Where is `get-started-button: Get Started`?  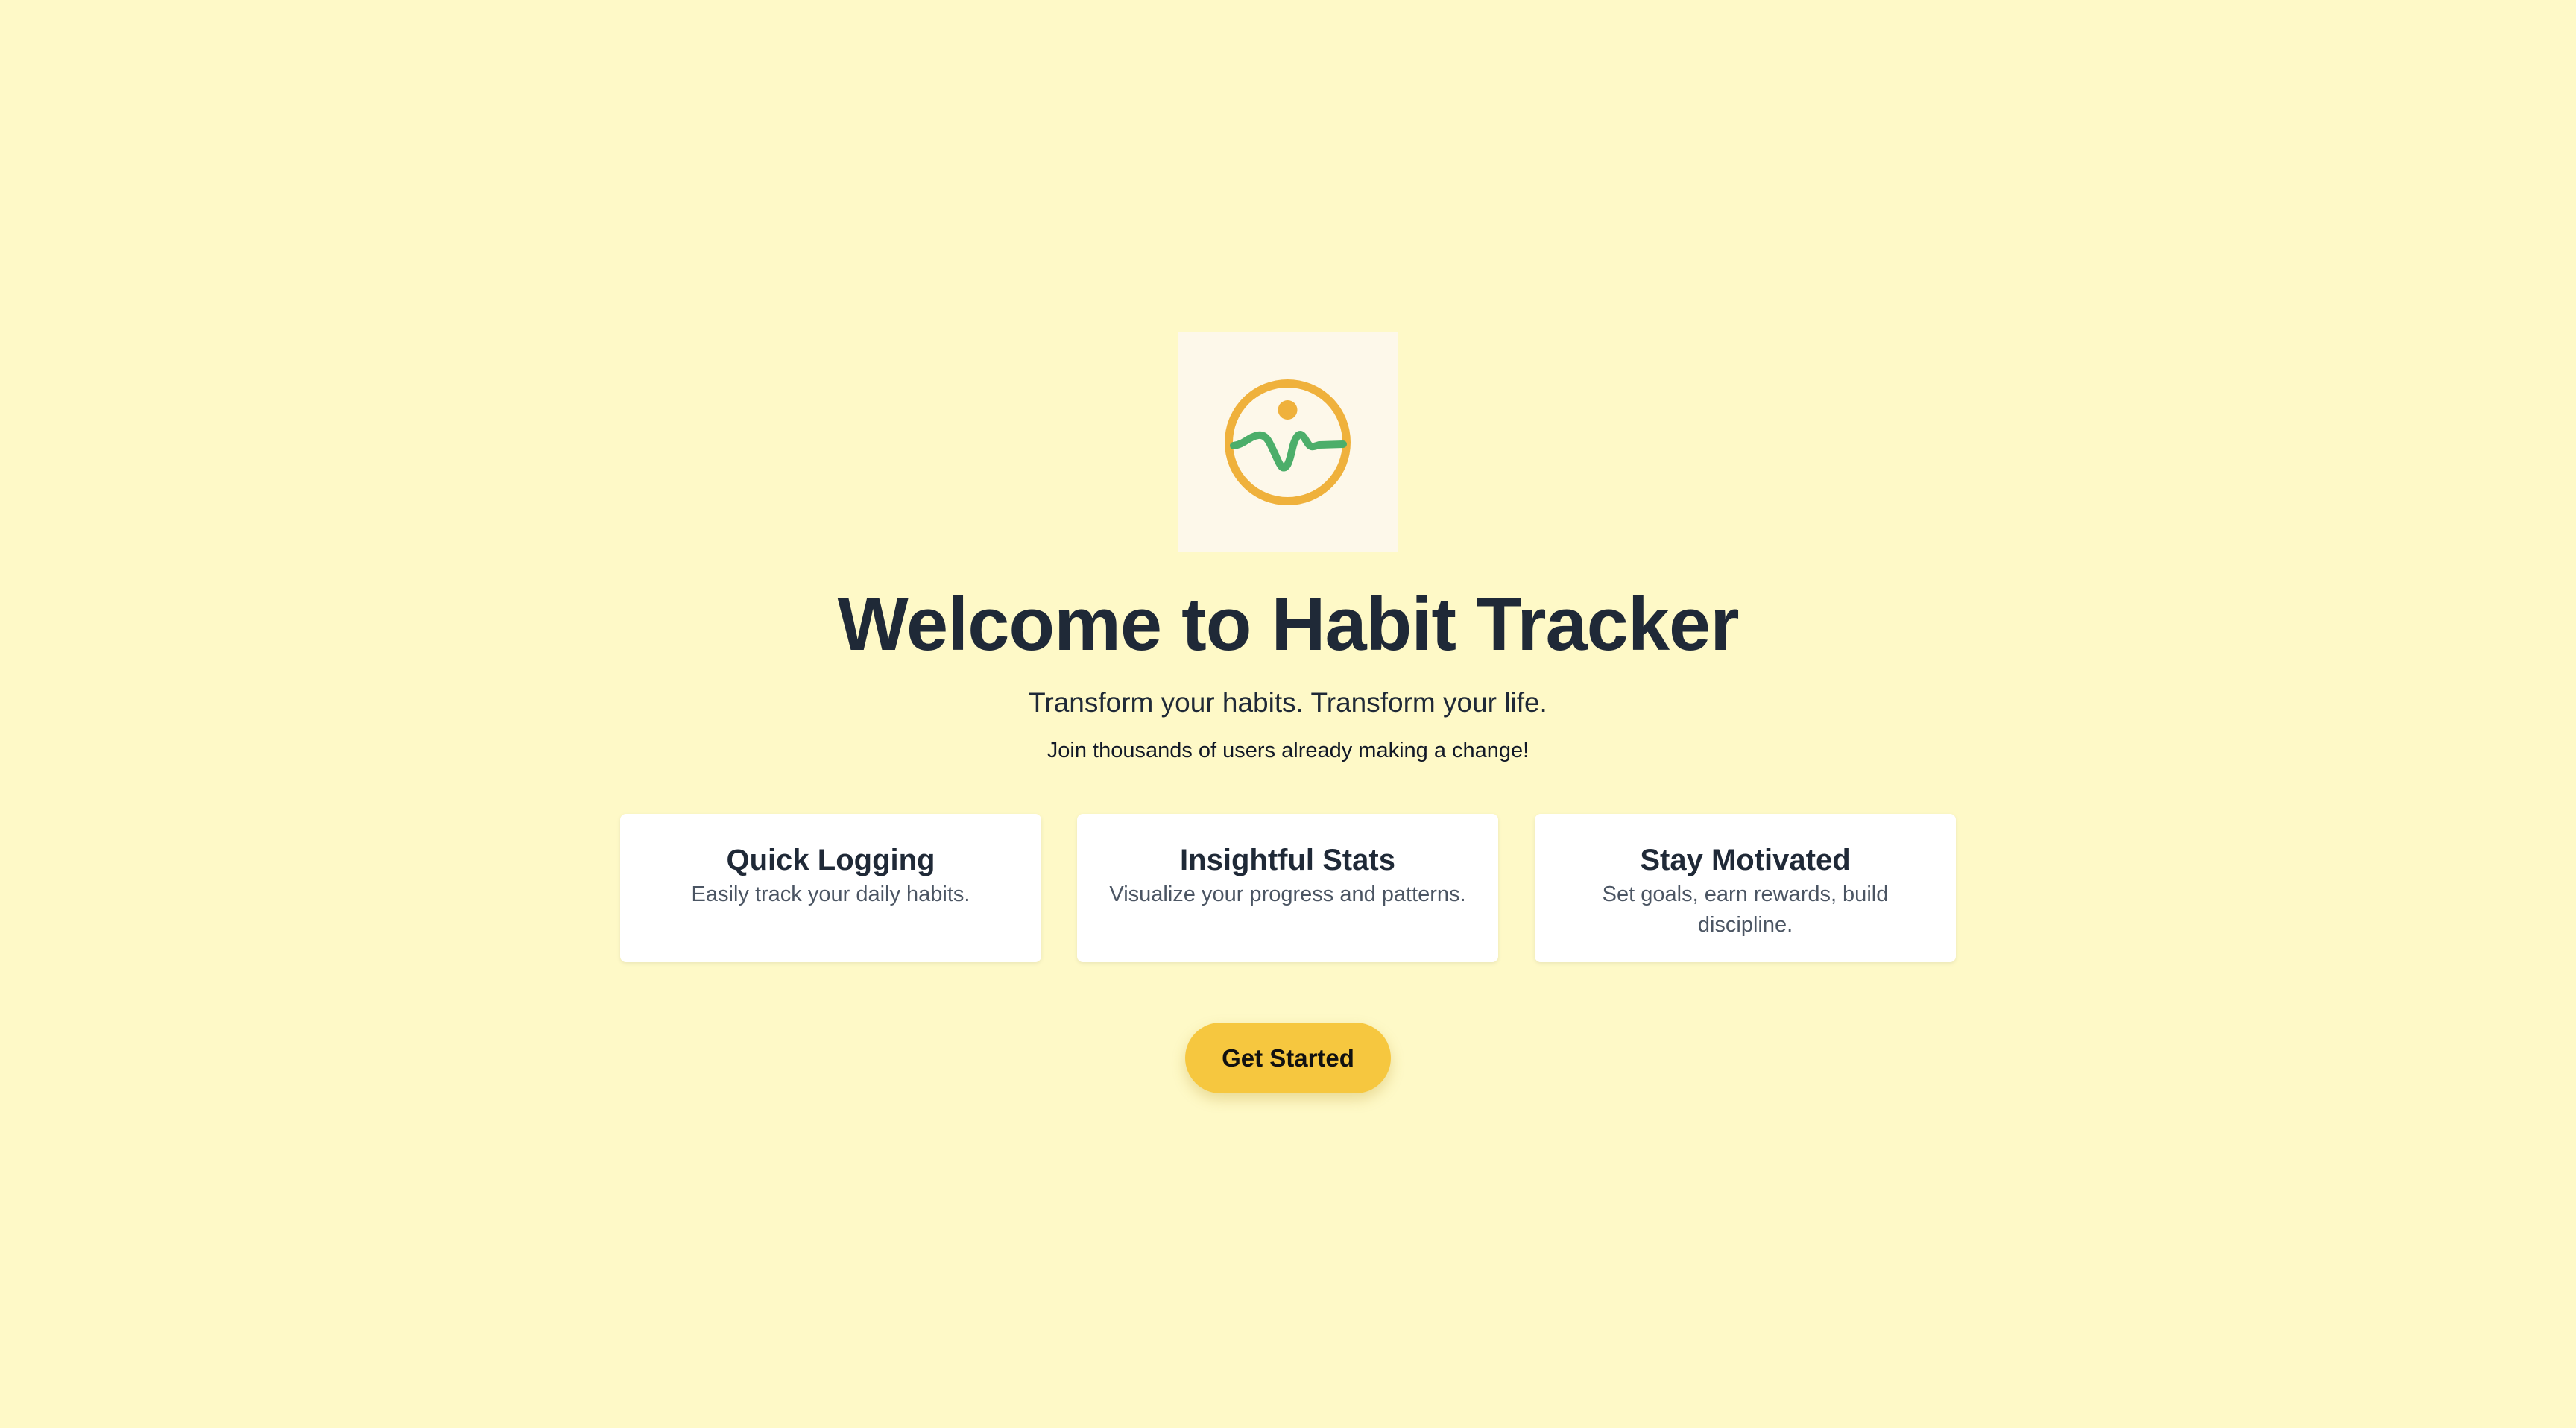
get-started-button: Get Started is located at coordinates (1288, 1058).